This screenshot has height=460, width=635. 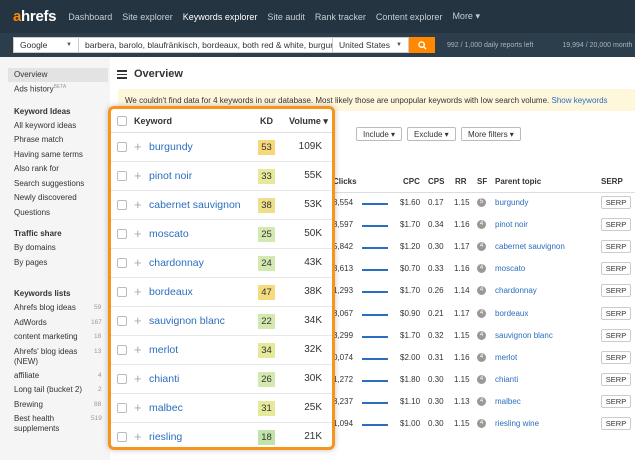 I want to click on col-clicks: Clicks, so click(x=345, y=181).